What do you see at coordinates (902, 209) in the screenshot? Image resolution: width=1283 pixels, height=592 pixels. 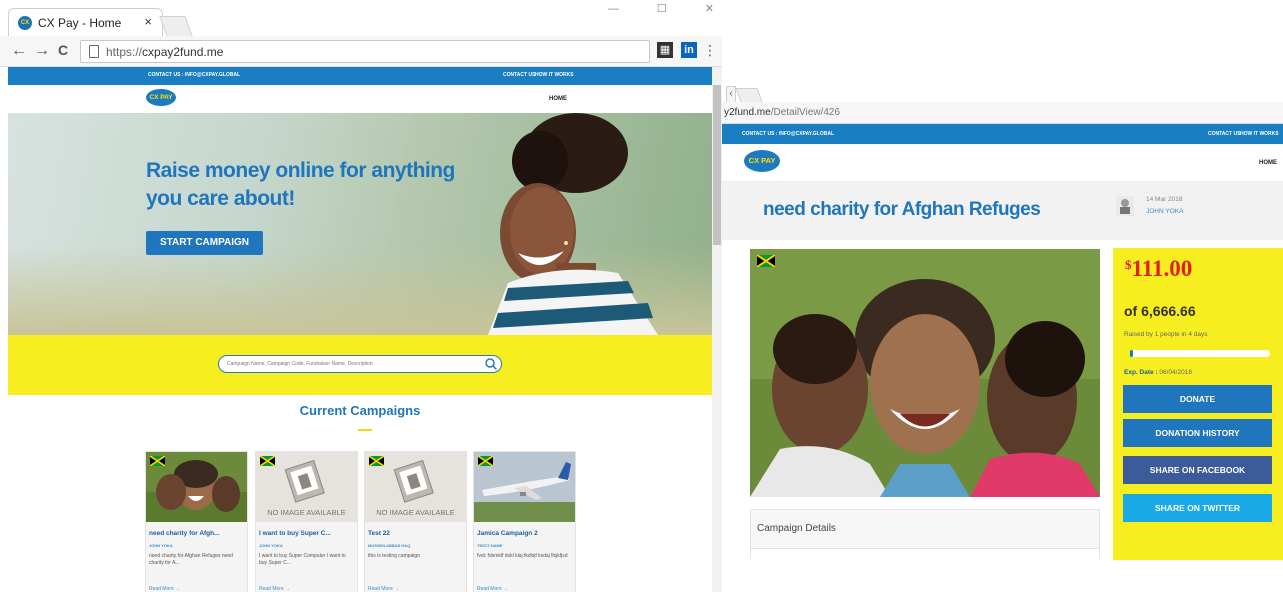 I see `campaign-title: need charity for Afghan Refuges` at bounding box center [902, 209].